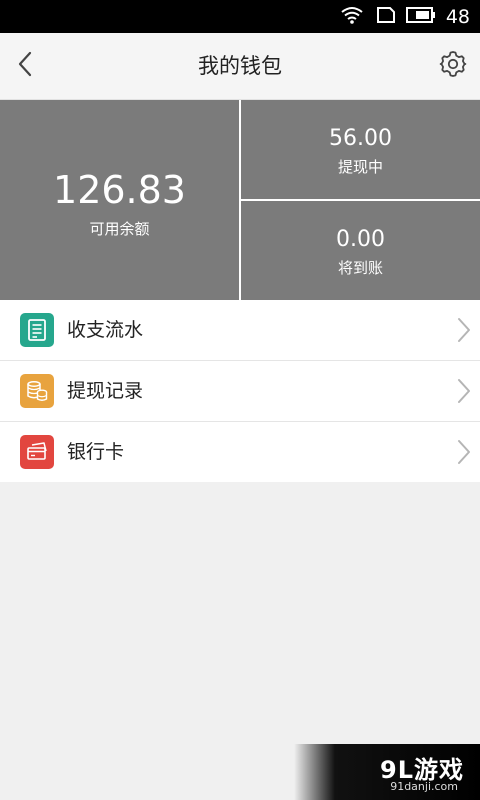 Image resolution: width=480 pixels, height=800 pixels. Describe the element at coordinates (96, 452) in the screenshot. I see `menu-label-bank-card: 银行卡` at that location.